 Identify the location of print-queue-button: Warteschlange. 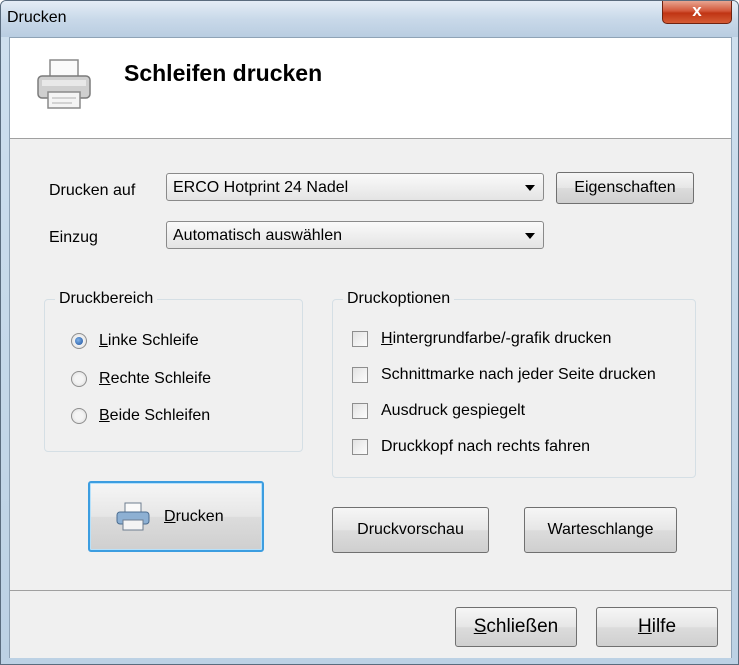
(600, 530).